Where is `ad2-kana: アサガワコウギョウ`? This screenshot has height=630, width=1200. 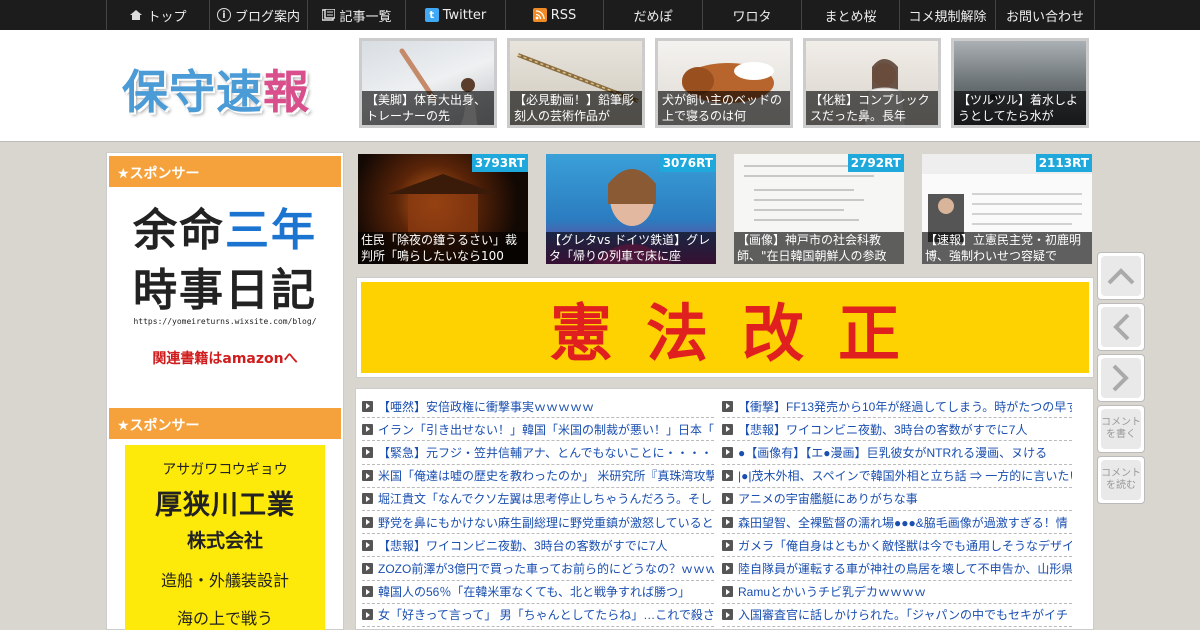
ad2-kana: アサガワコウギョウ is located at coordinates (225, 470).